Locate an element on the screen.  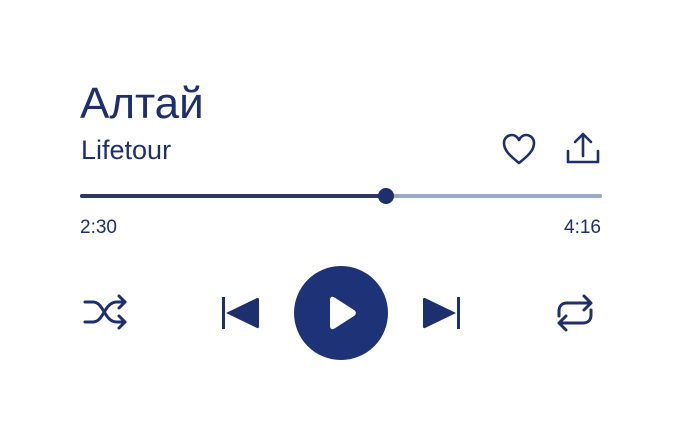
share-icon is located at coordinates (583, 149).